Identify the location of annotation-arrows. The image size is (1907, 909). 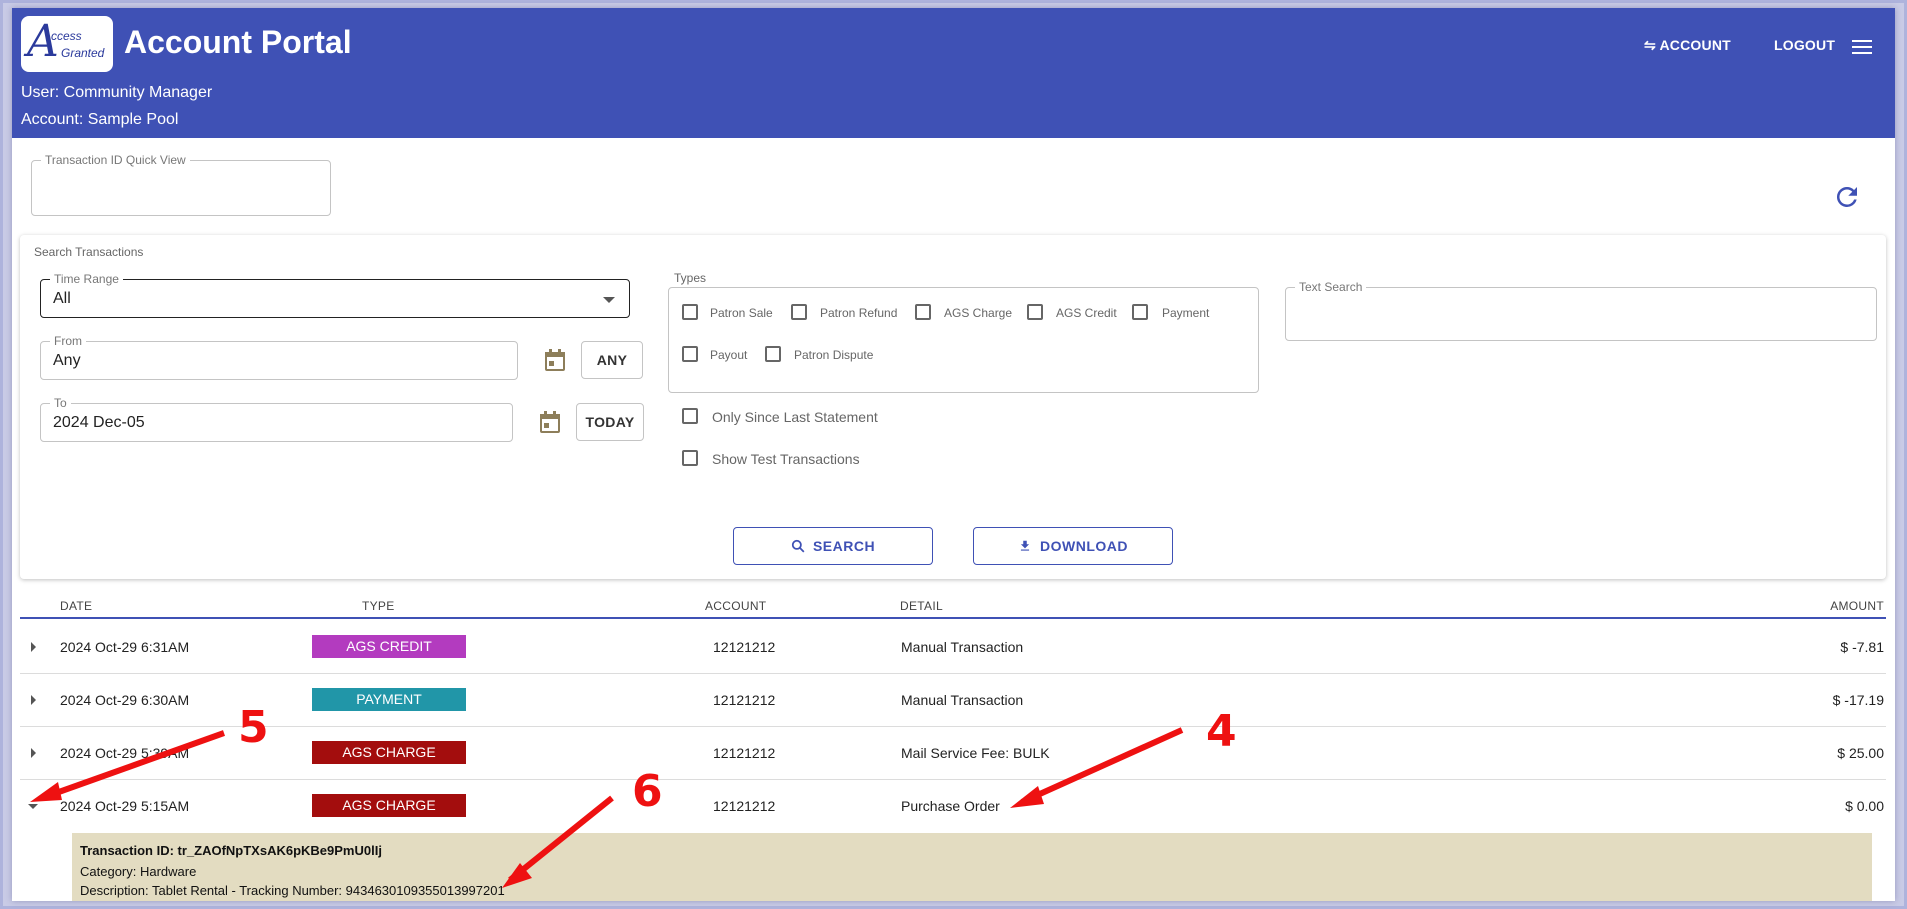
(607, 807).